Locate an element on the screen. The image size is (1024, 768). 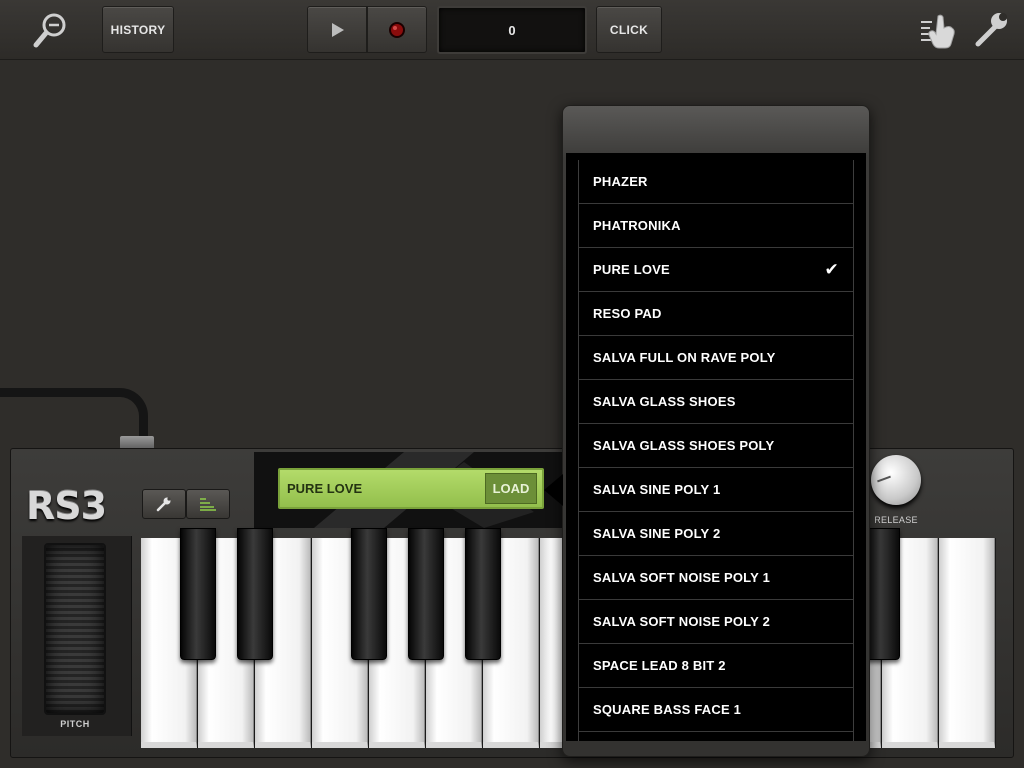
load-button: LOAD is located at coordinates (511, 488).